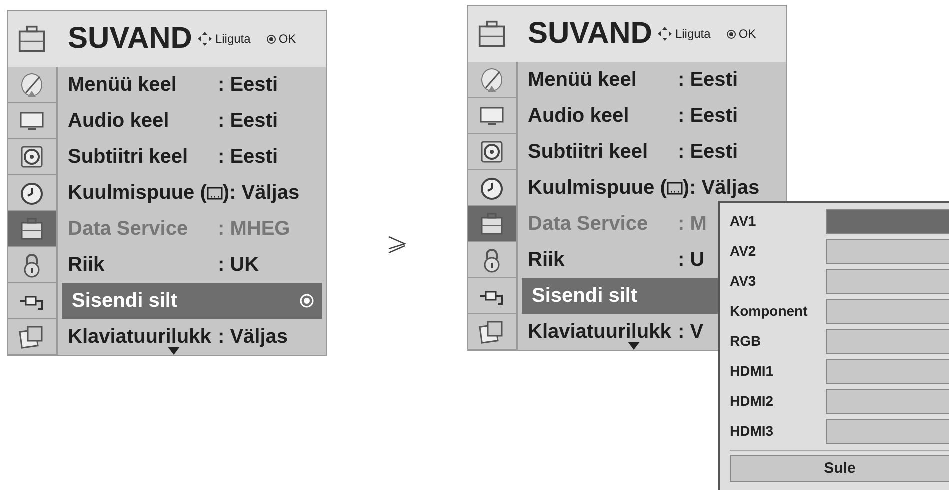 The width and height of the screenshot is (949, 490). Describe the element at coordinates (192, 301) in the screenshot. I see `menu-item: Sisendi silt` at that location.